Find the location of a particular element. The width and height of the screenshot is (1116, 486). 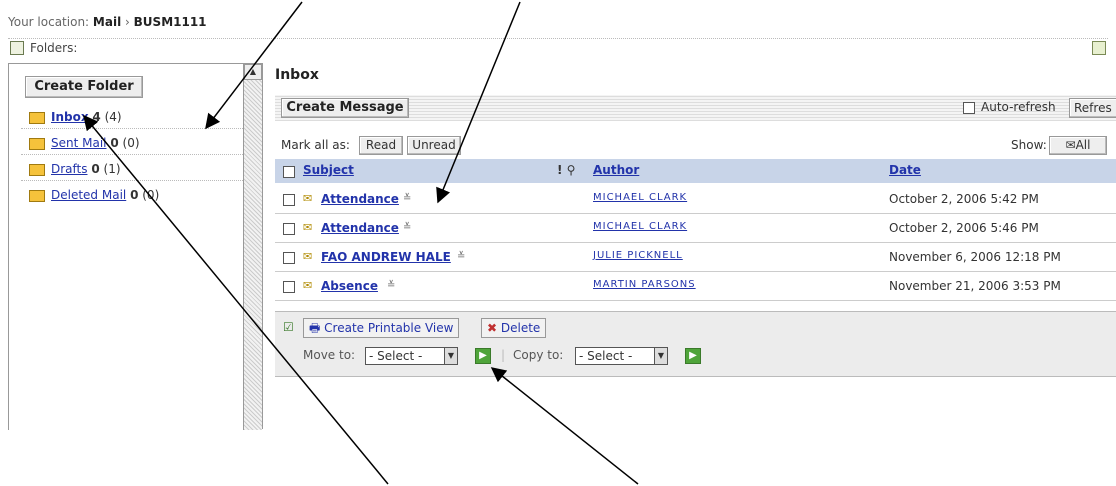

delete-icon: ✖ is located at coordinates (492, 328).